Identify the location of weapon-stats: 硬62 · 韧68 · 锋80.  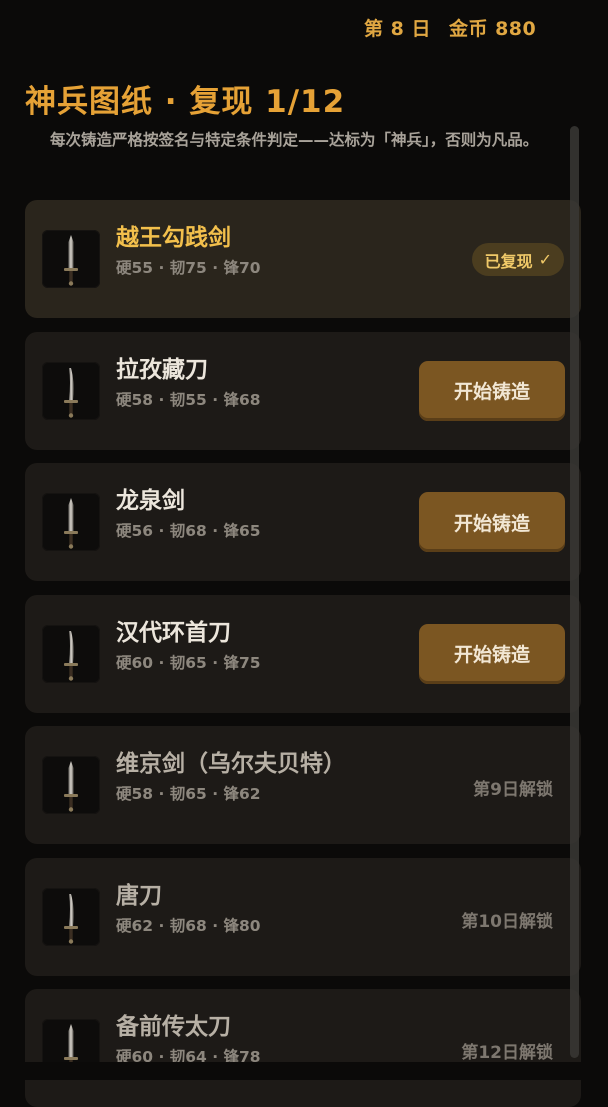
(188, 925).